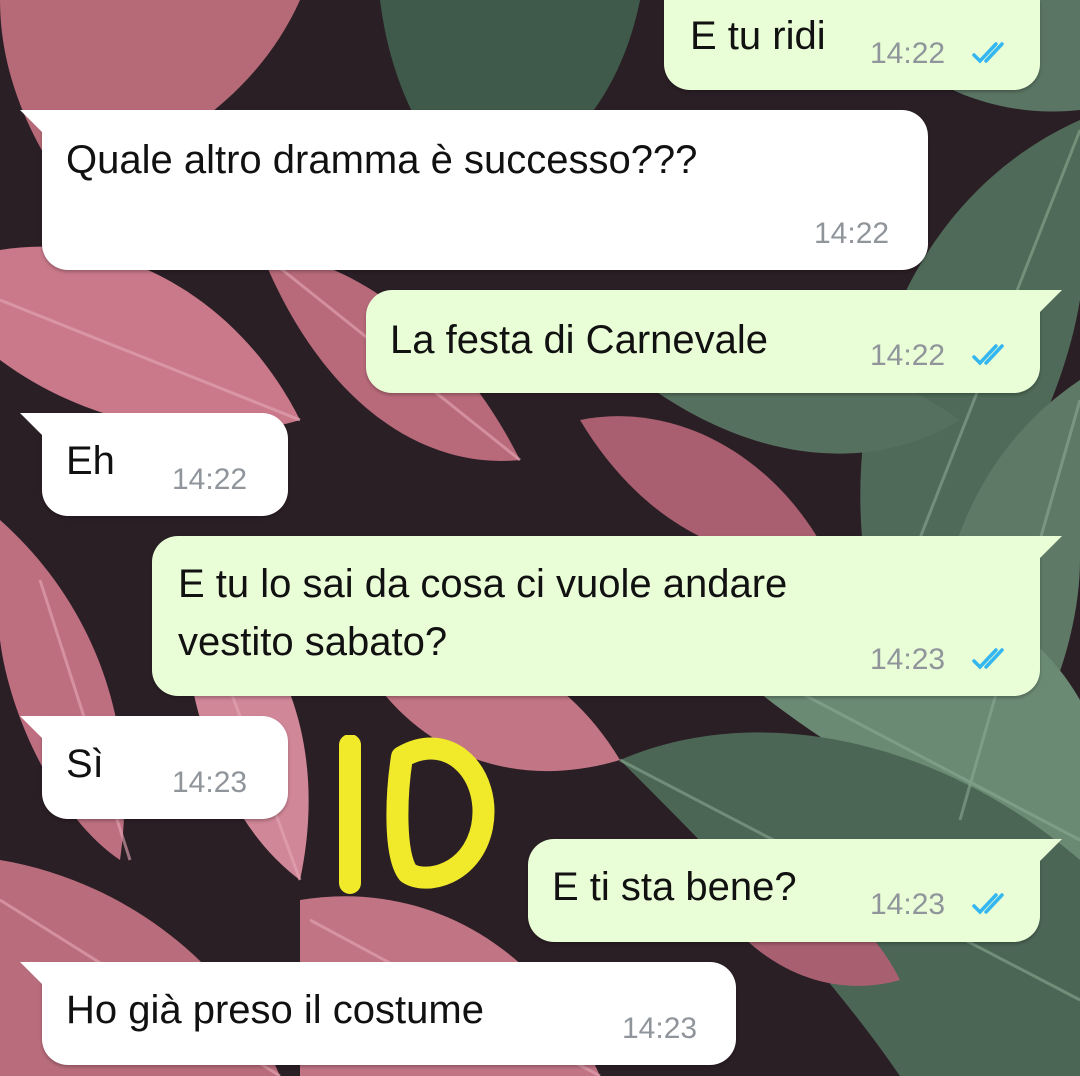  What do you see at coordinates (382, 160) in the screenshot?
I see `message-text: Quale altro dramma è successo???` at bounding box center [382, 160].